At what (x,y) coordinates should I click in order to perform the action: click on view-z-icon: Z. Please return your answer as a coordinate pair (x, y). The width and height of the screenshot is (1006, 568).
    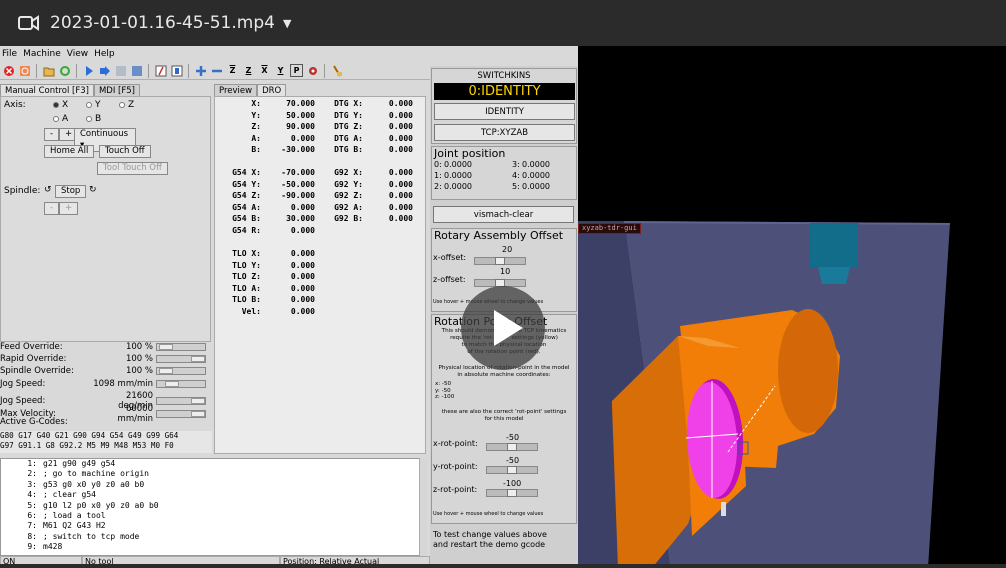
    Looking at the image, I should click on (232, 70).